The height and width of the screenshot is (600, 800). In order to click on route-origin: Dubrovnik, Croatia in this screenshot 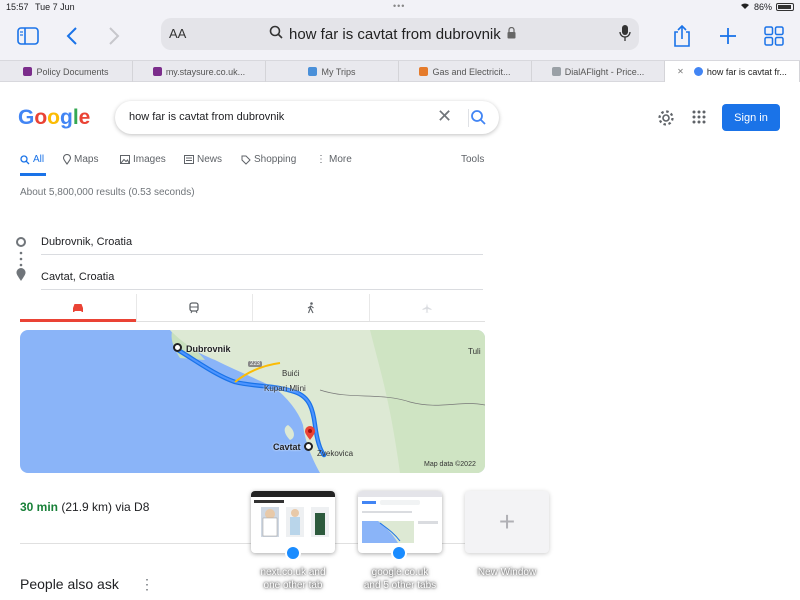, I will do `click(86, 242)`.